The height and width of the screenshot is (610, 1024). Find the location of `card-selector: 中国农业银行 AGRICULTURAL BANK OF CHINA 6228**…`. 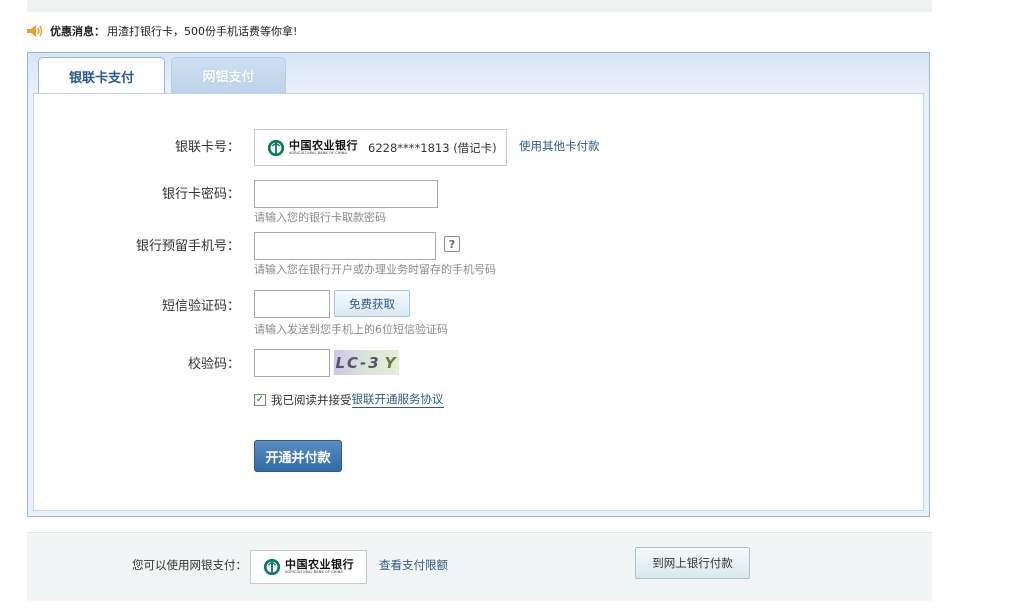

card-selector: 中国农业银行 AGRICULTURAL BANK OF CHINA 6228**… is located at coordinates (380, 147).